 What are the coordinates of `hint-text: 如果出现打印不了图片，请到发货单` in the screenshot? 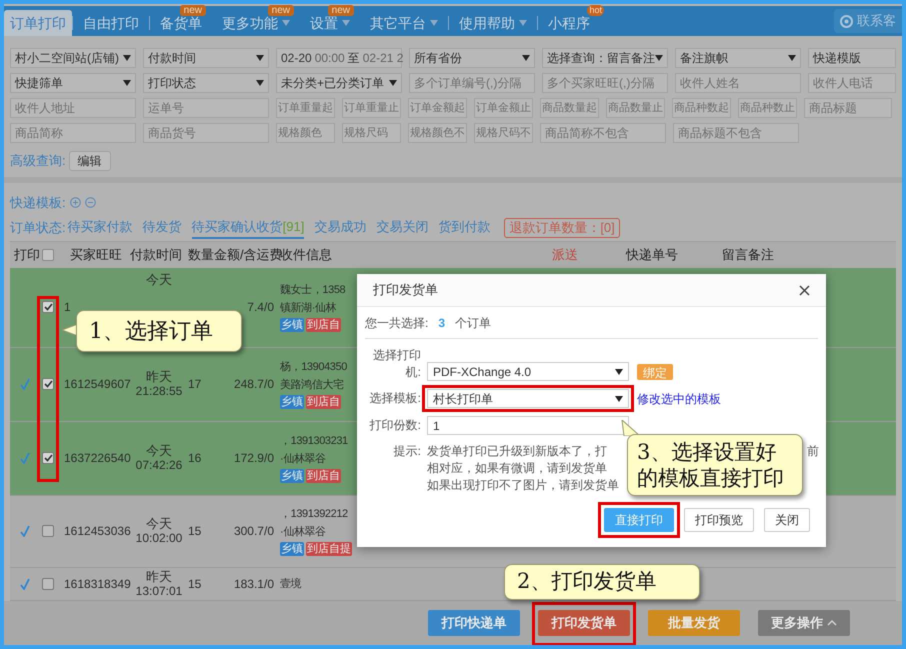 It's located at (523, 485).